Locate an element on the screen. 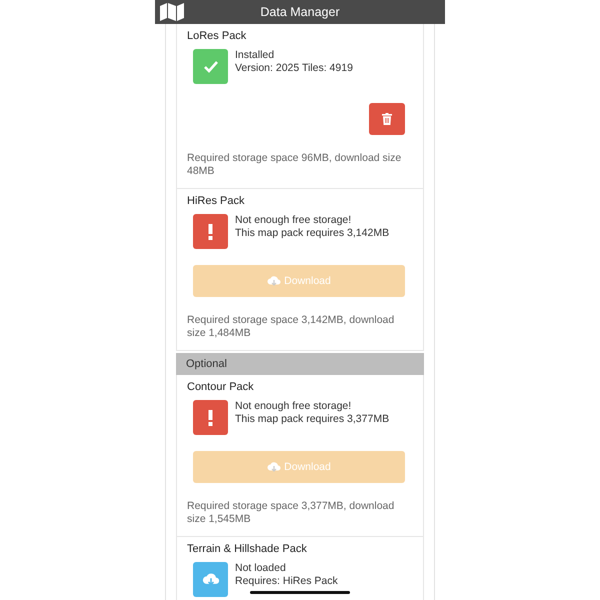 The image size is (600, 600). storage-note: Required storage space 3,377MB, download size 1,545MB is located at coordinates (291, 513).